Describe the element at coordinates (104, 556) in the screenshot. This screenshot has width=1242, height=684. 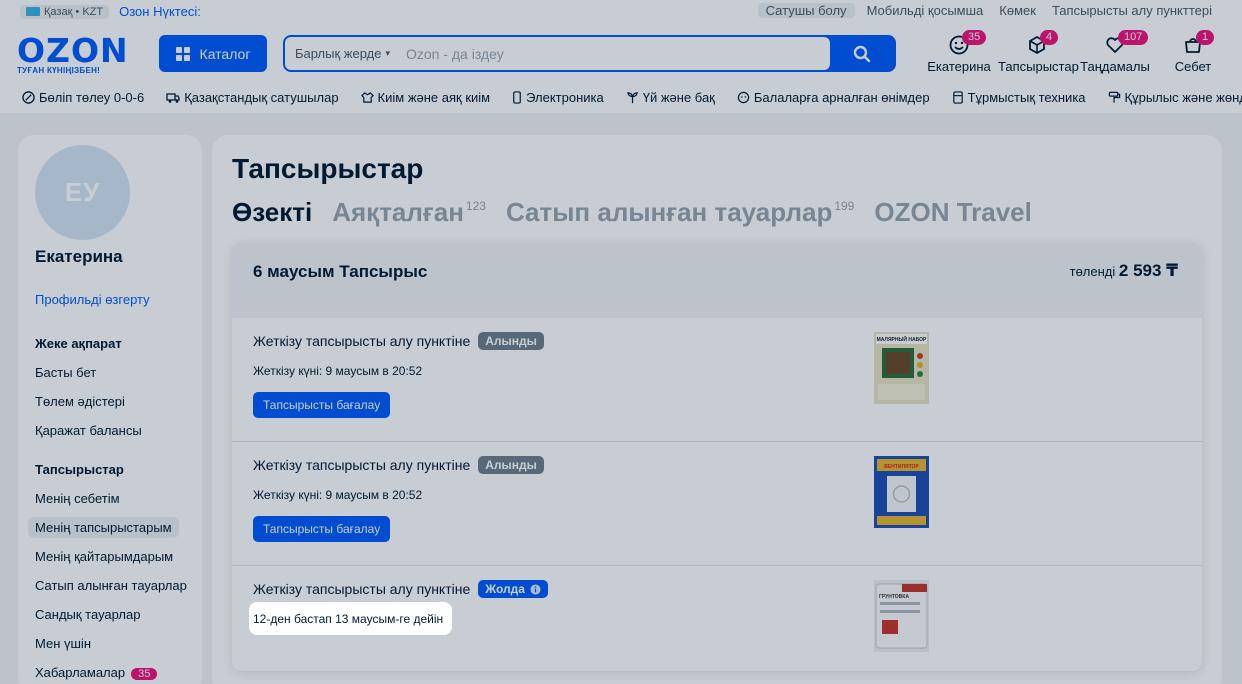
I see `sidebar-item-my-returns: Менің қайтарымдарым` at that location.